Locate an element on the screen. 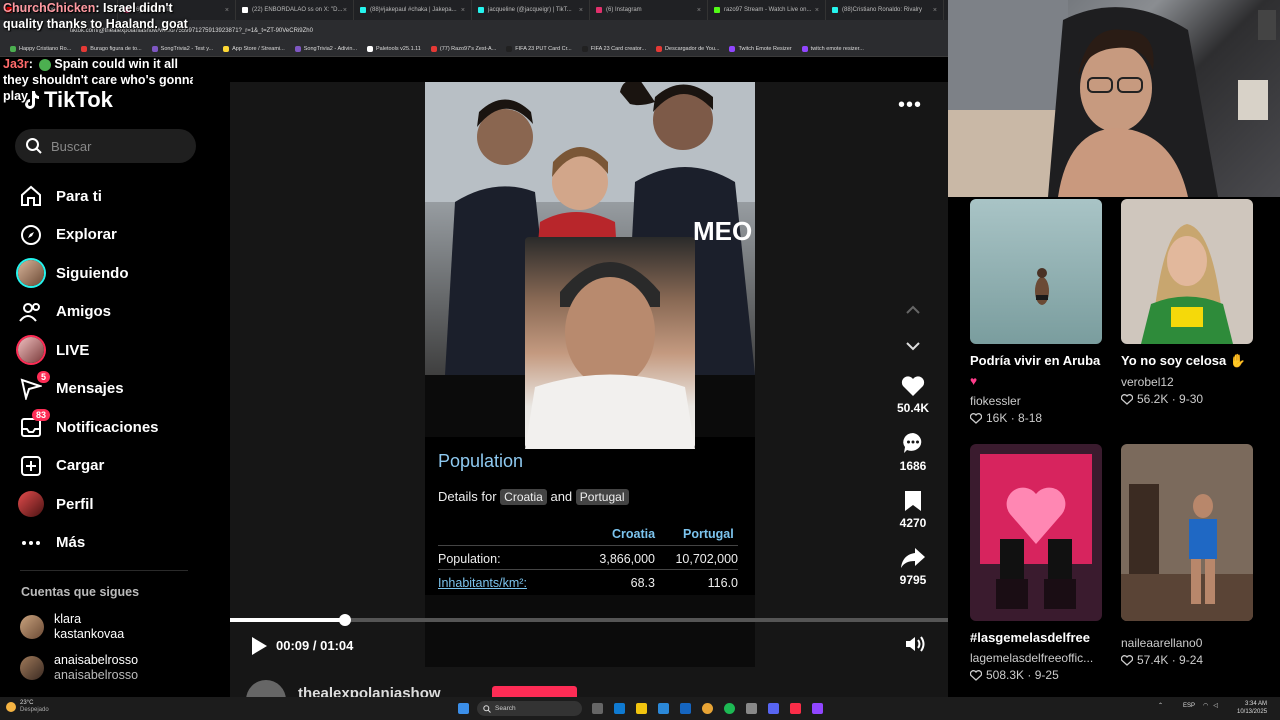 The image size is (1280, 720). speaker-icon: ◁ is located at coordinates (1215, 705).